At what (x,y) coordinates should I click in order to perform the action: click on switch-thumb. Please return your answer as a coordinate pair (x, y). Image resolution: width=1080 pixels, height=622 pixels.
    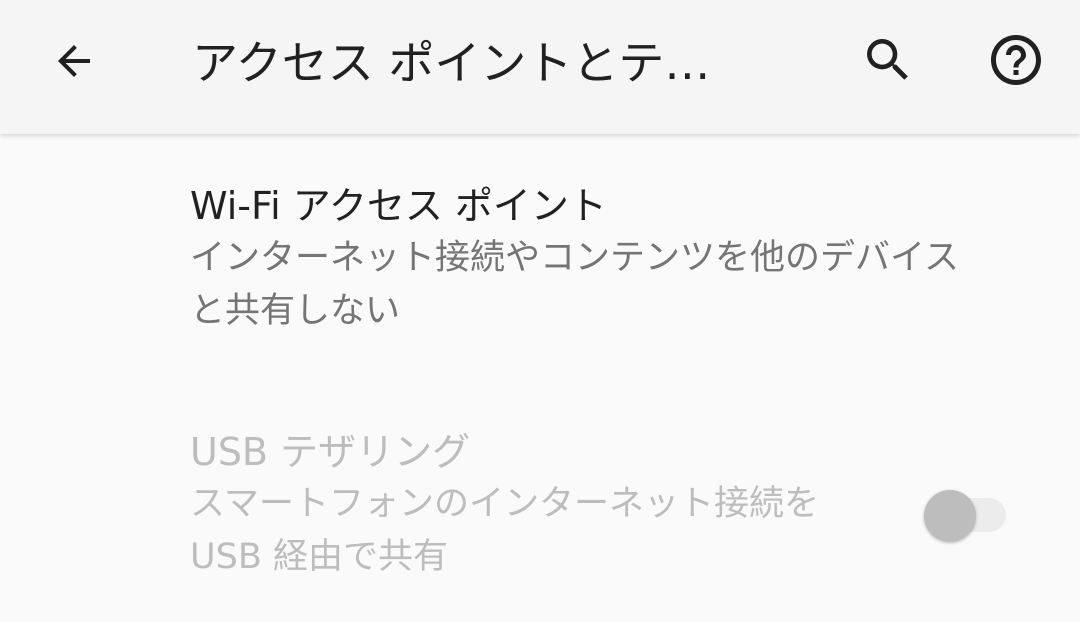
    Looking at the image, I should click on (950, 516).